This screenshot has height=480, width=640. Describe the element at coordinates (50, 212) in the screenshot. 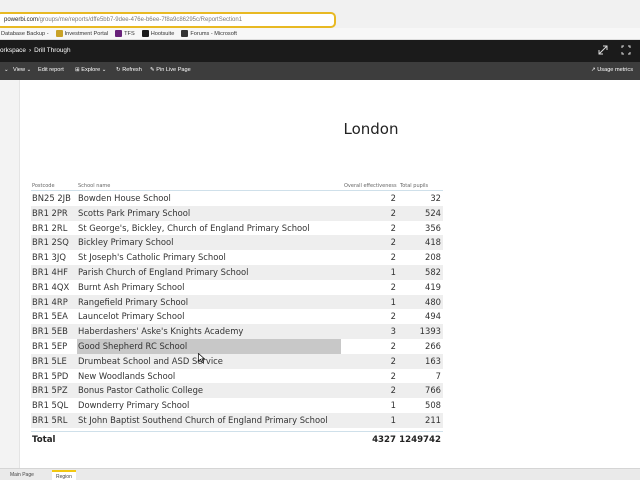

I see `cell-postcode: BR1 2PR` at that location.